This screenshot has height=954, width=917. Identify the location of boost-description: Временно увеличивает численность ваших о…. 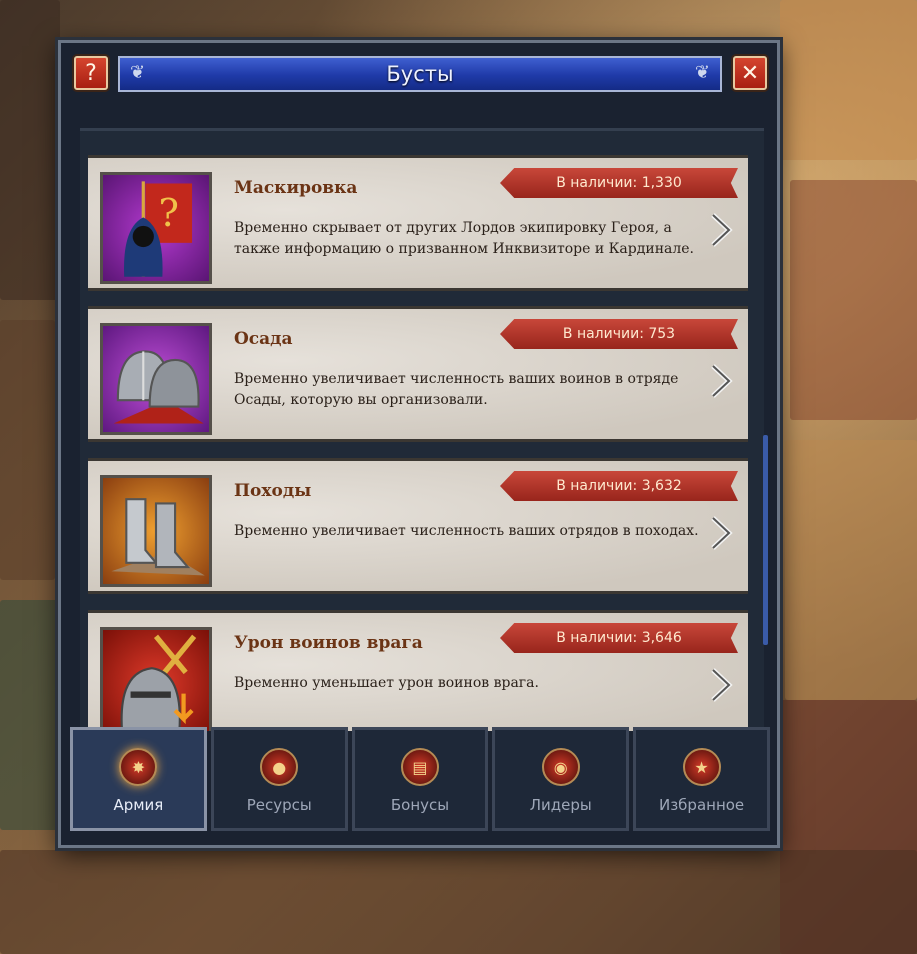
(466, 531).